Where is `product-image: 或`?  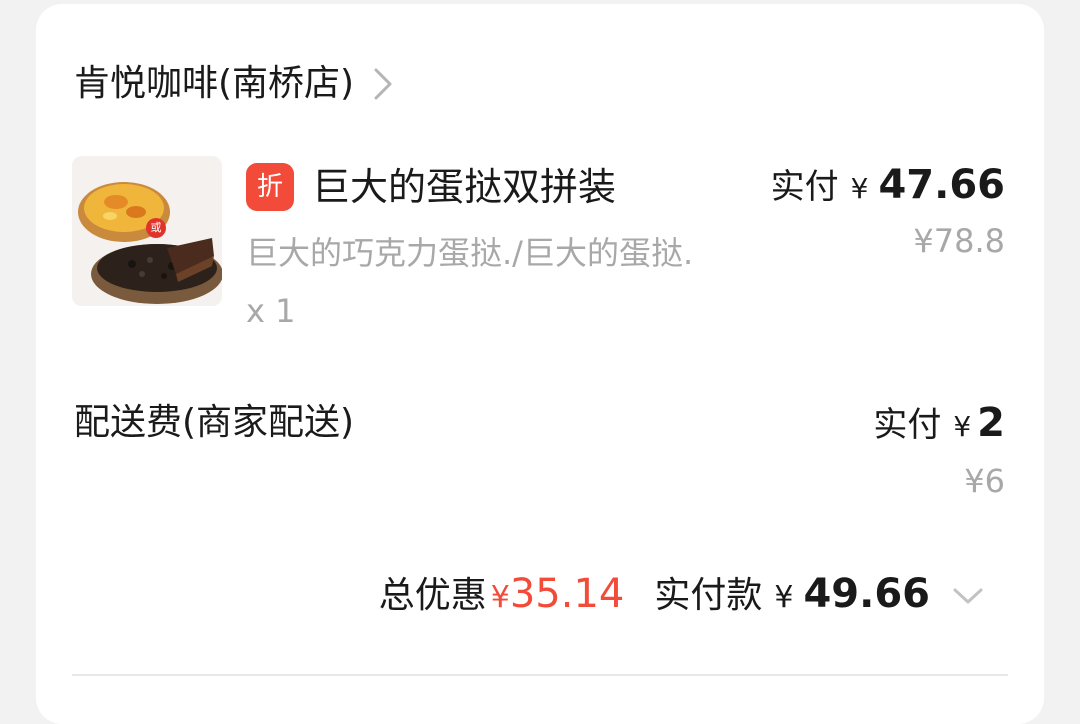 product-image: 或 is located at coordinates (147, 231).